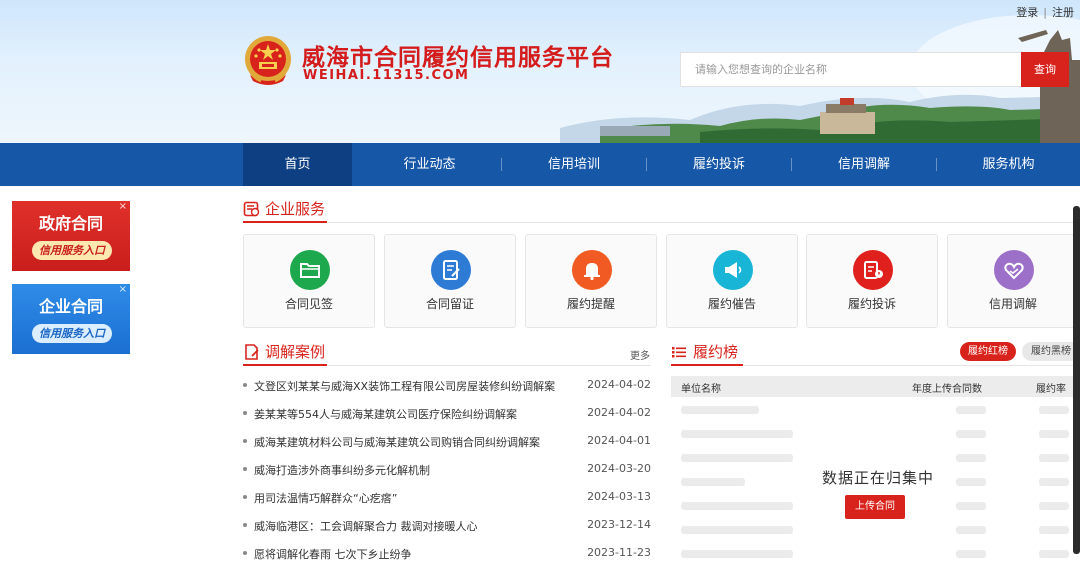 This screenshot has width=1080, height=573. Describe the element at coordinates (947, 389) in the screenshot. I see `column-header-count: 年度上传合同数` at that location.